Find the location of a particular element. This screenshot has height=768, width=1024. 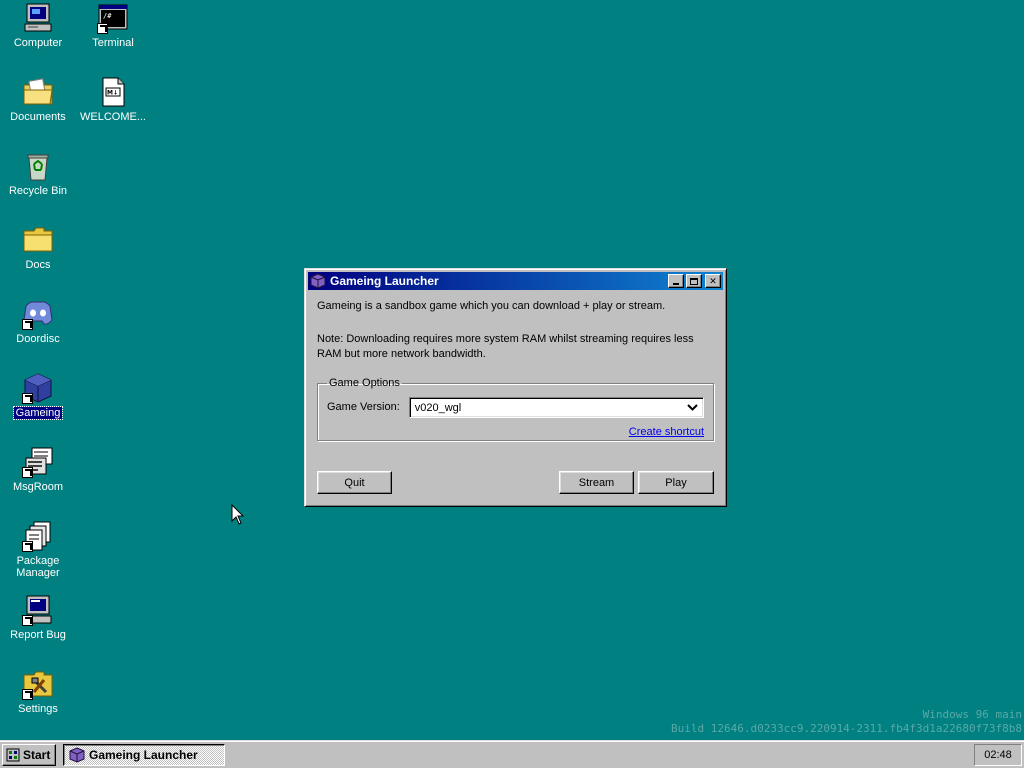

documents-folder-icon is located at coordinates (38, 92).